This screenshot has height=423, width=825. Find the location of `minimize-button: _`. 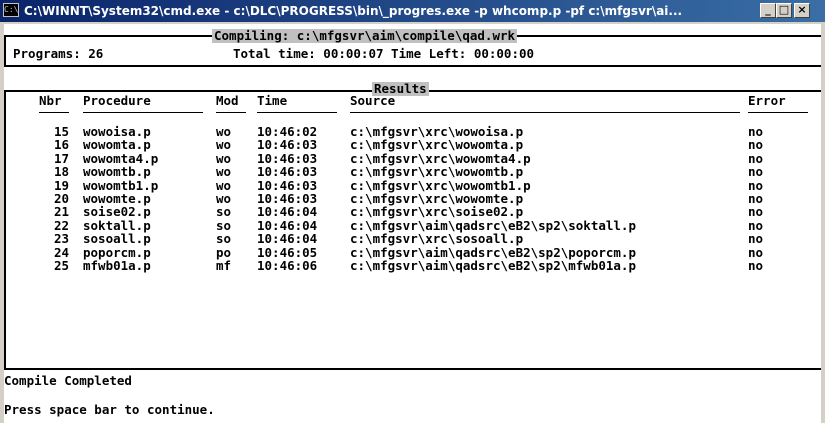

minimize-button: _ is located at coordinates (768, 10).